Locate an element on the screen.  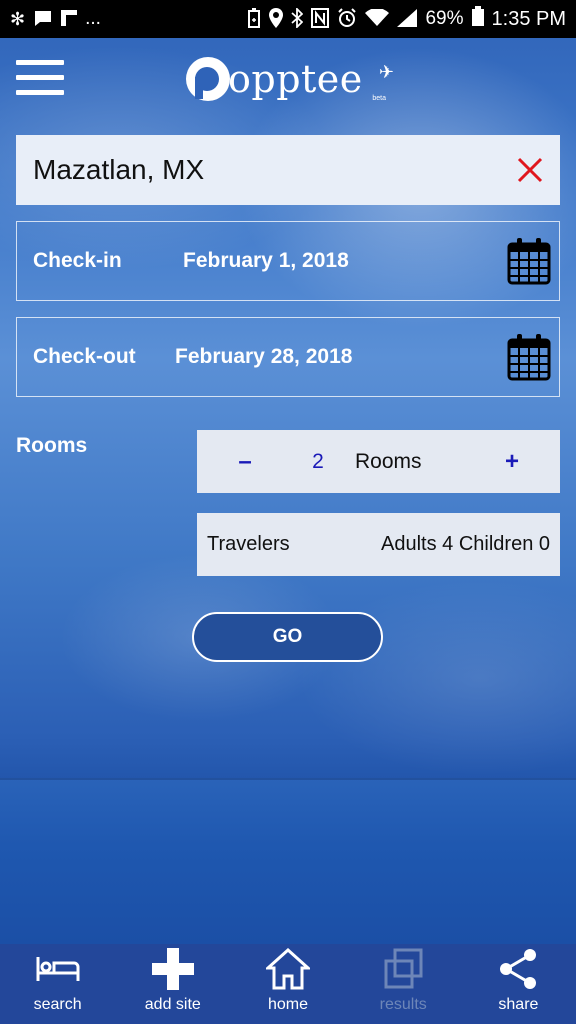
flipboard-icon is located at coordinates (69, 19).